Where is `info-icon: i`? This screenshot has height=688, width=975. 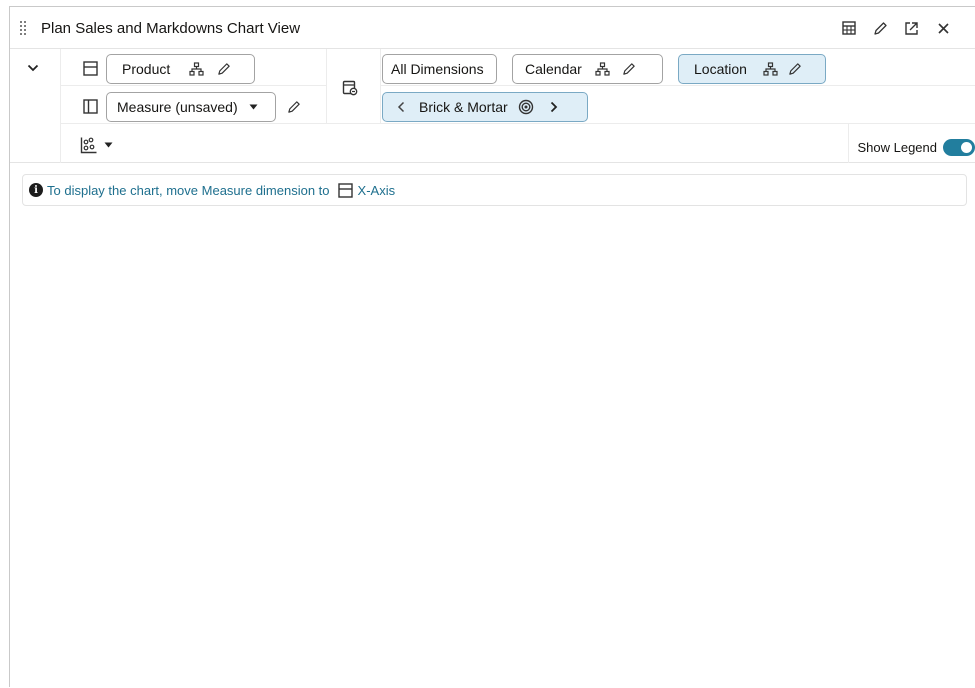 info-icon: i is located at coordinates (36, 190).